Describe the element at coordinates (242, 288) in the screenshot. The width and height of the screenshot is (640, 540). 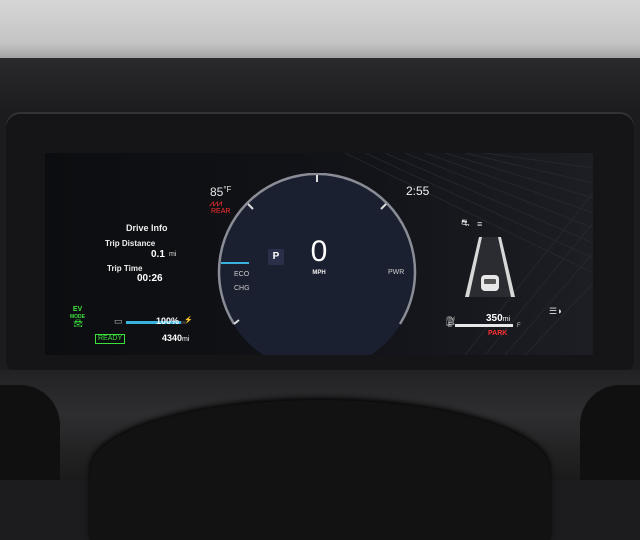
I see `chg-label: CHG` at that location.